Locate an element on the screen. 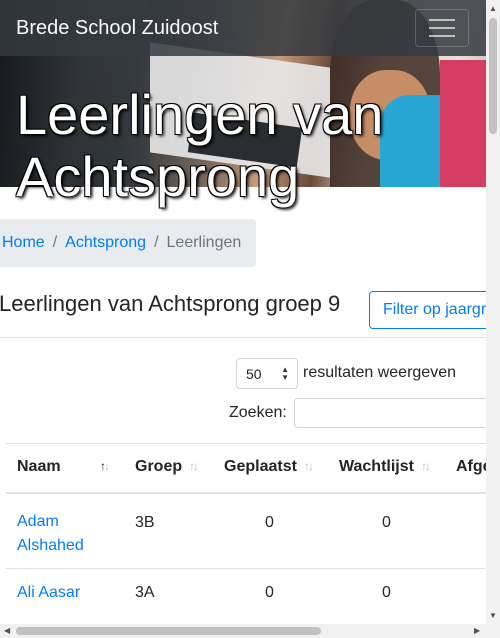 This screenshot has height=638, width=500. search-input is located at coordinates (394, 413).